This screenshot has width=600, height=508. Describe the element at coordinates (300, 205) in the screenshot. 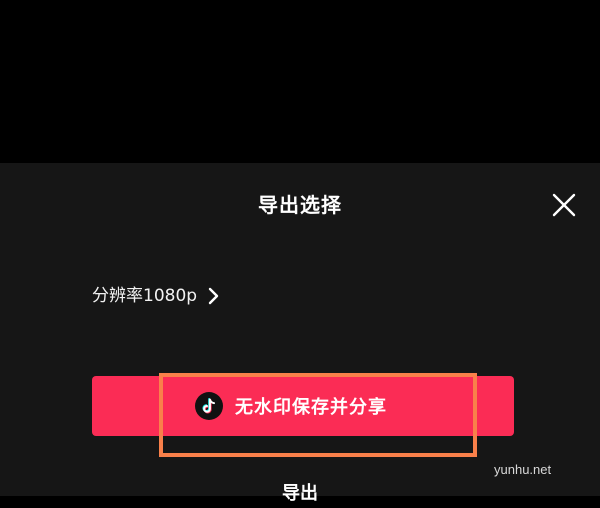

I see `sheet-title: 导出选择` at that location.